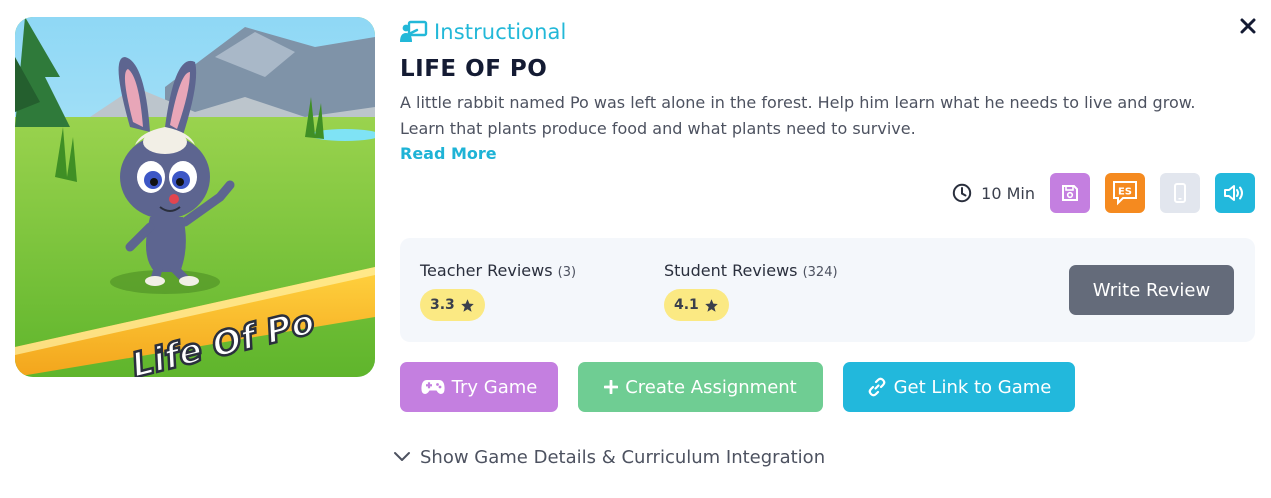 The image size is (1271, 498). I want to click on get-link-button: Get Link to Game, so click(959, 387).